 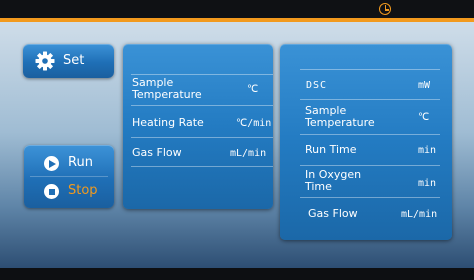 What do you see at coordinates (254, 123) in the screenshot?
I see `heating-rate-unit: ℃/min` at bounding box center [254, 123].